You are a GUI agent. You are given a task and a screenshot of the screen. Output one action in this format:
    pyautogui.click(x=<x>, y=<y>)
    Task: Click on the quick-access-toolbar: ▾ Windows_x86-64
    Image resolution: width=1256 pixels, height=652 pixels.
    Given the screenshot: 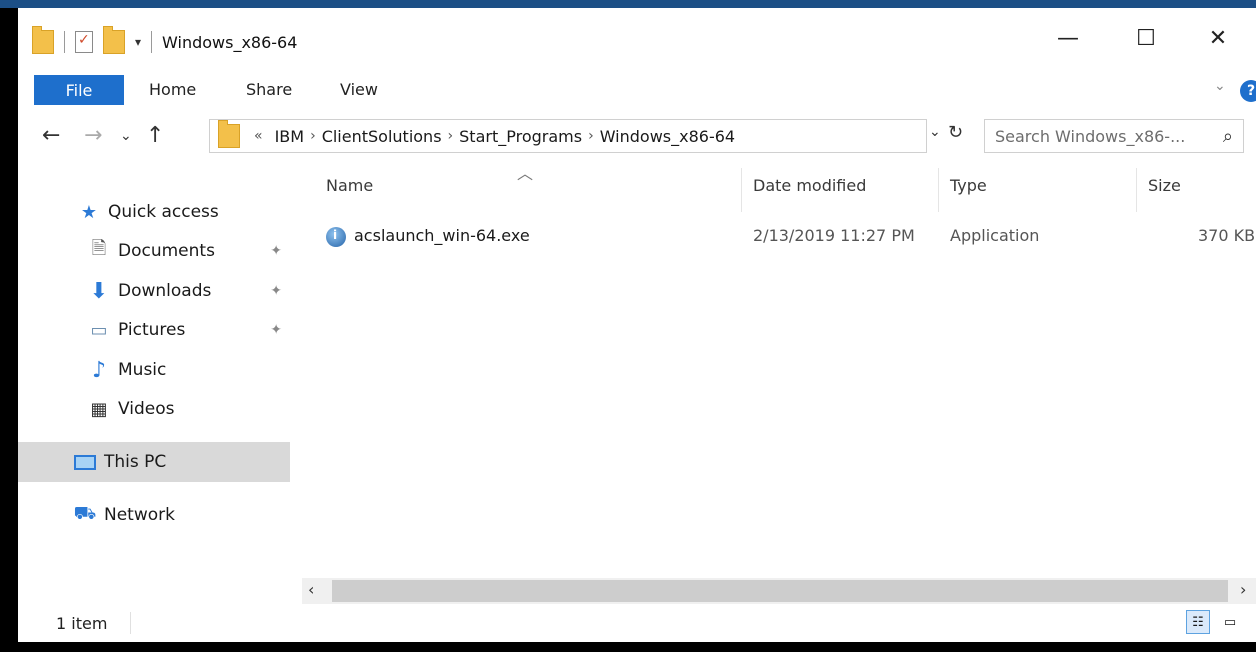 What is the action you would take?
    pyautogui.click(x=165, y=41)
    